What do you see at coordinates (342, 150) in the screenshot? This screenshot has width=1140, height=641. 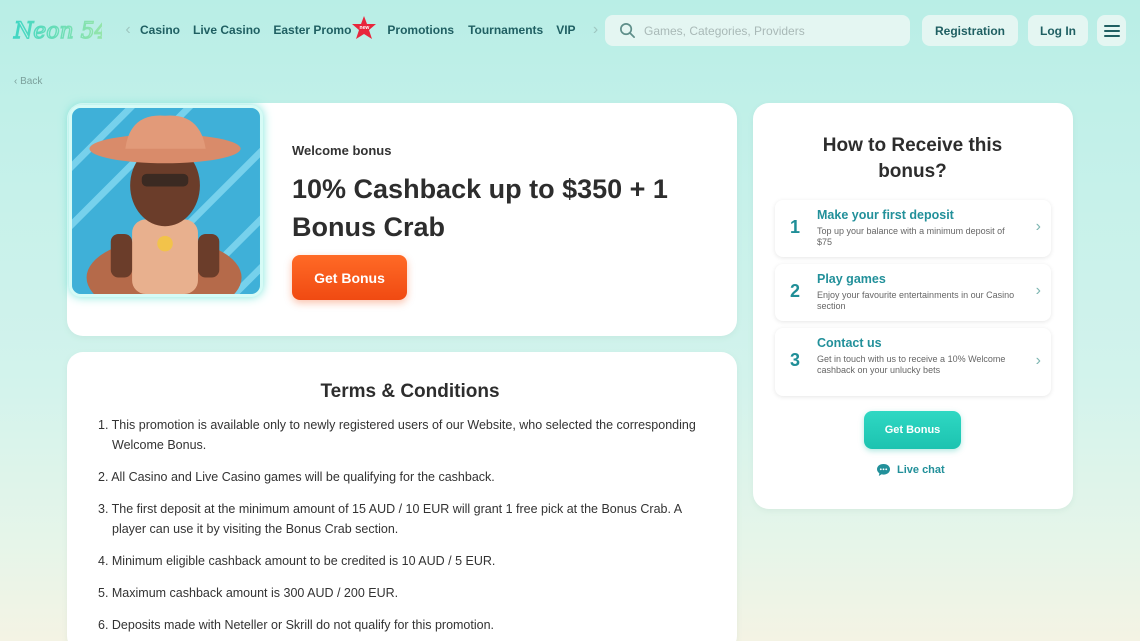 I see `bonus-subtitle: Welcome bonus` at bounding box center [342, 150].